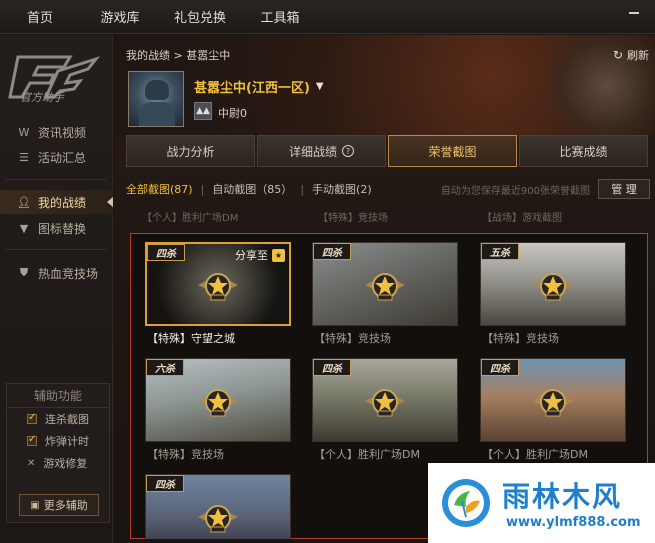  Describe the element at coordinates (312, 151) in the screenshot. I see `tab-label: 详细战绩` at that location.